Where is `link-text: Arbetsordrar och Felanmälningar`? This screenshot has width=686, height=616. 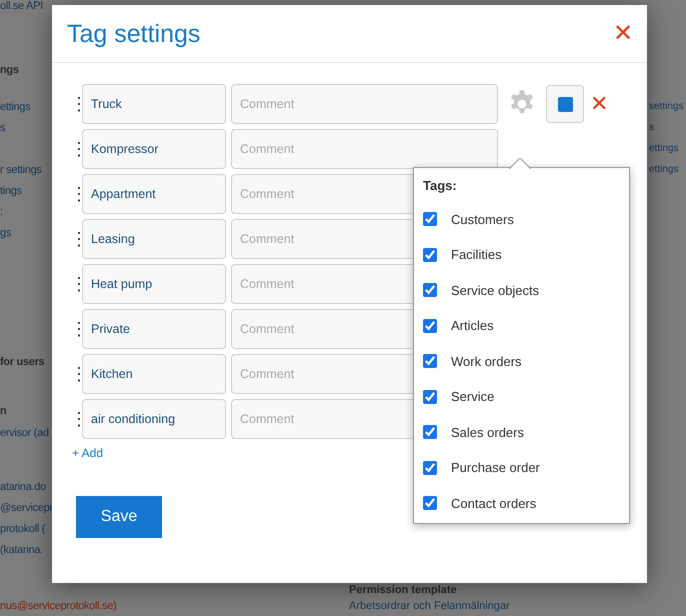
link-text: Arbetsordrar och Felanmälningar is located at coordinates (429, 606).